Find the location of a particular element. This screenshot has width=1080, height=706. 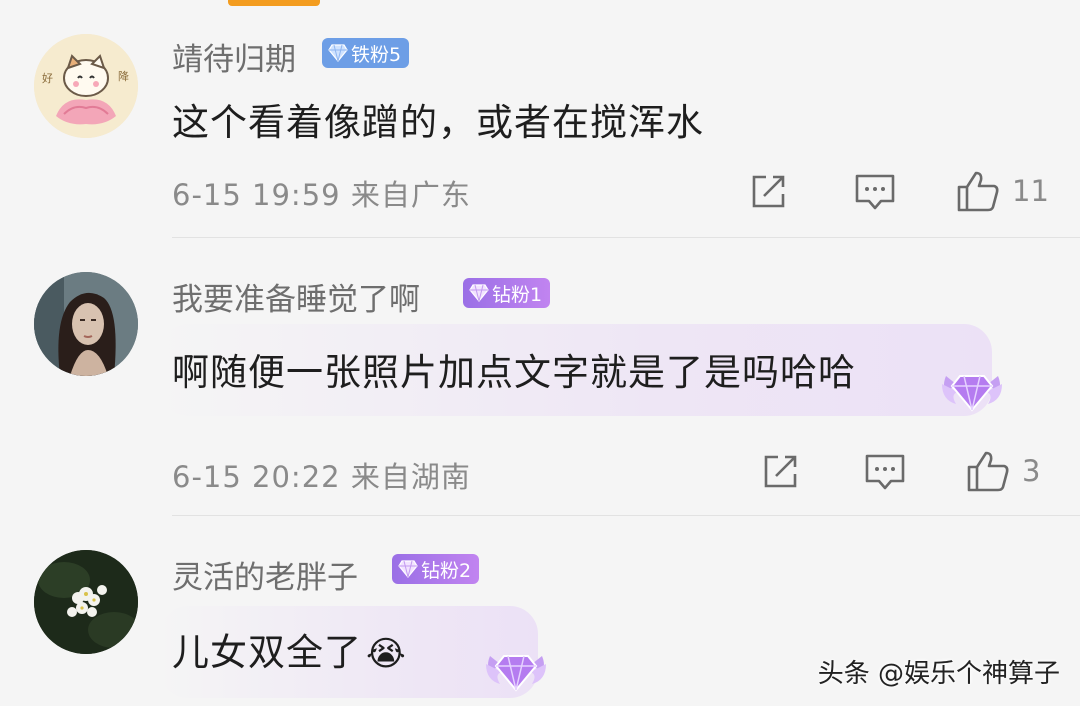

username: 靖待归期 is located at coordinates (234, 56).